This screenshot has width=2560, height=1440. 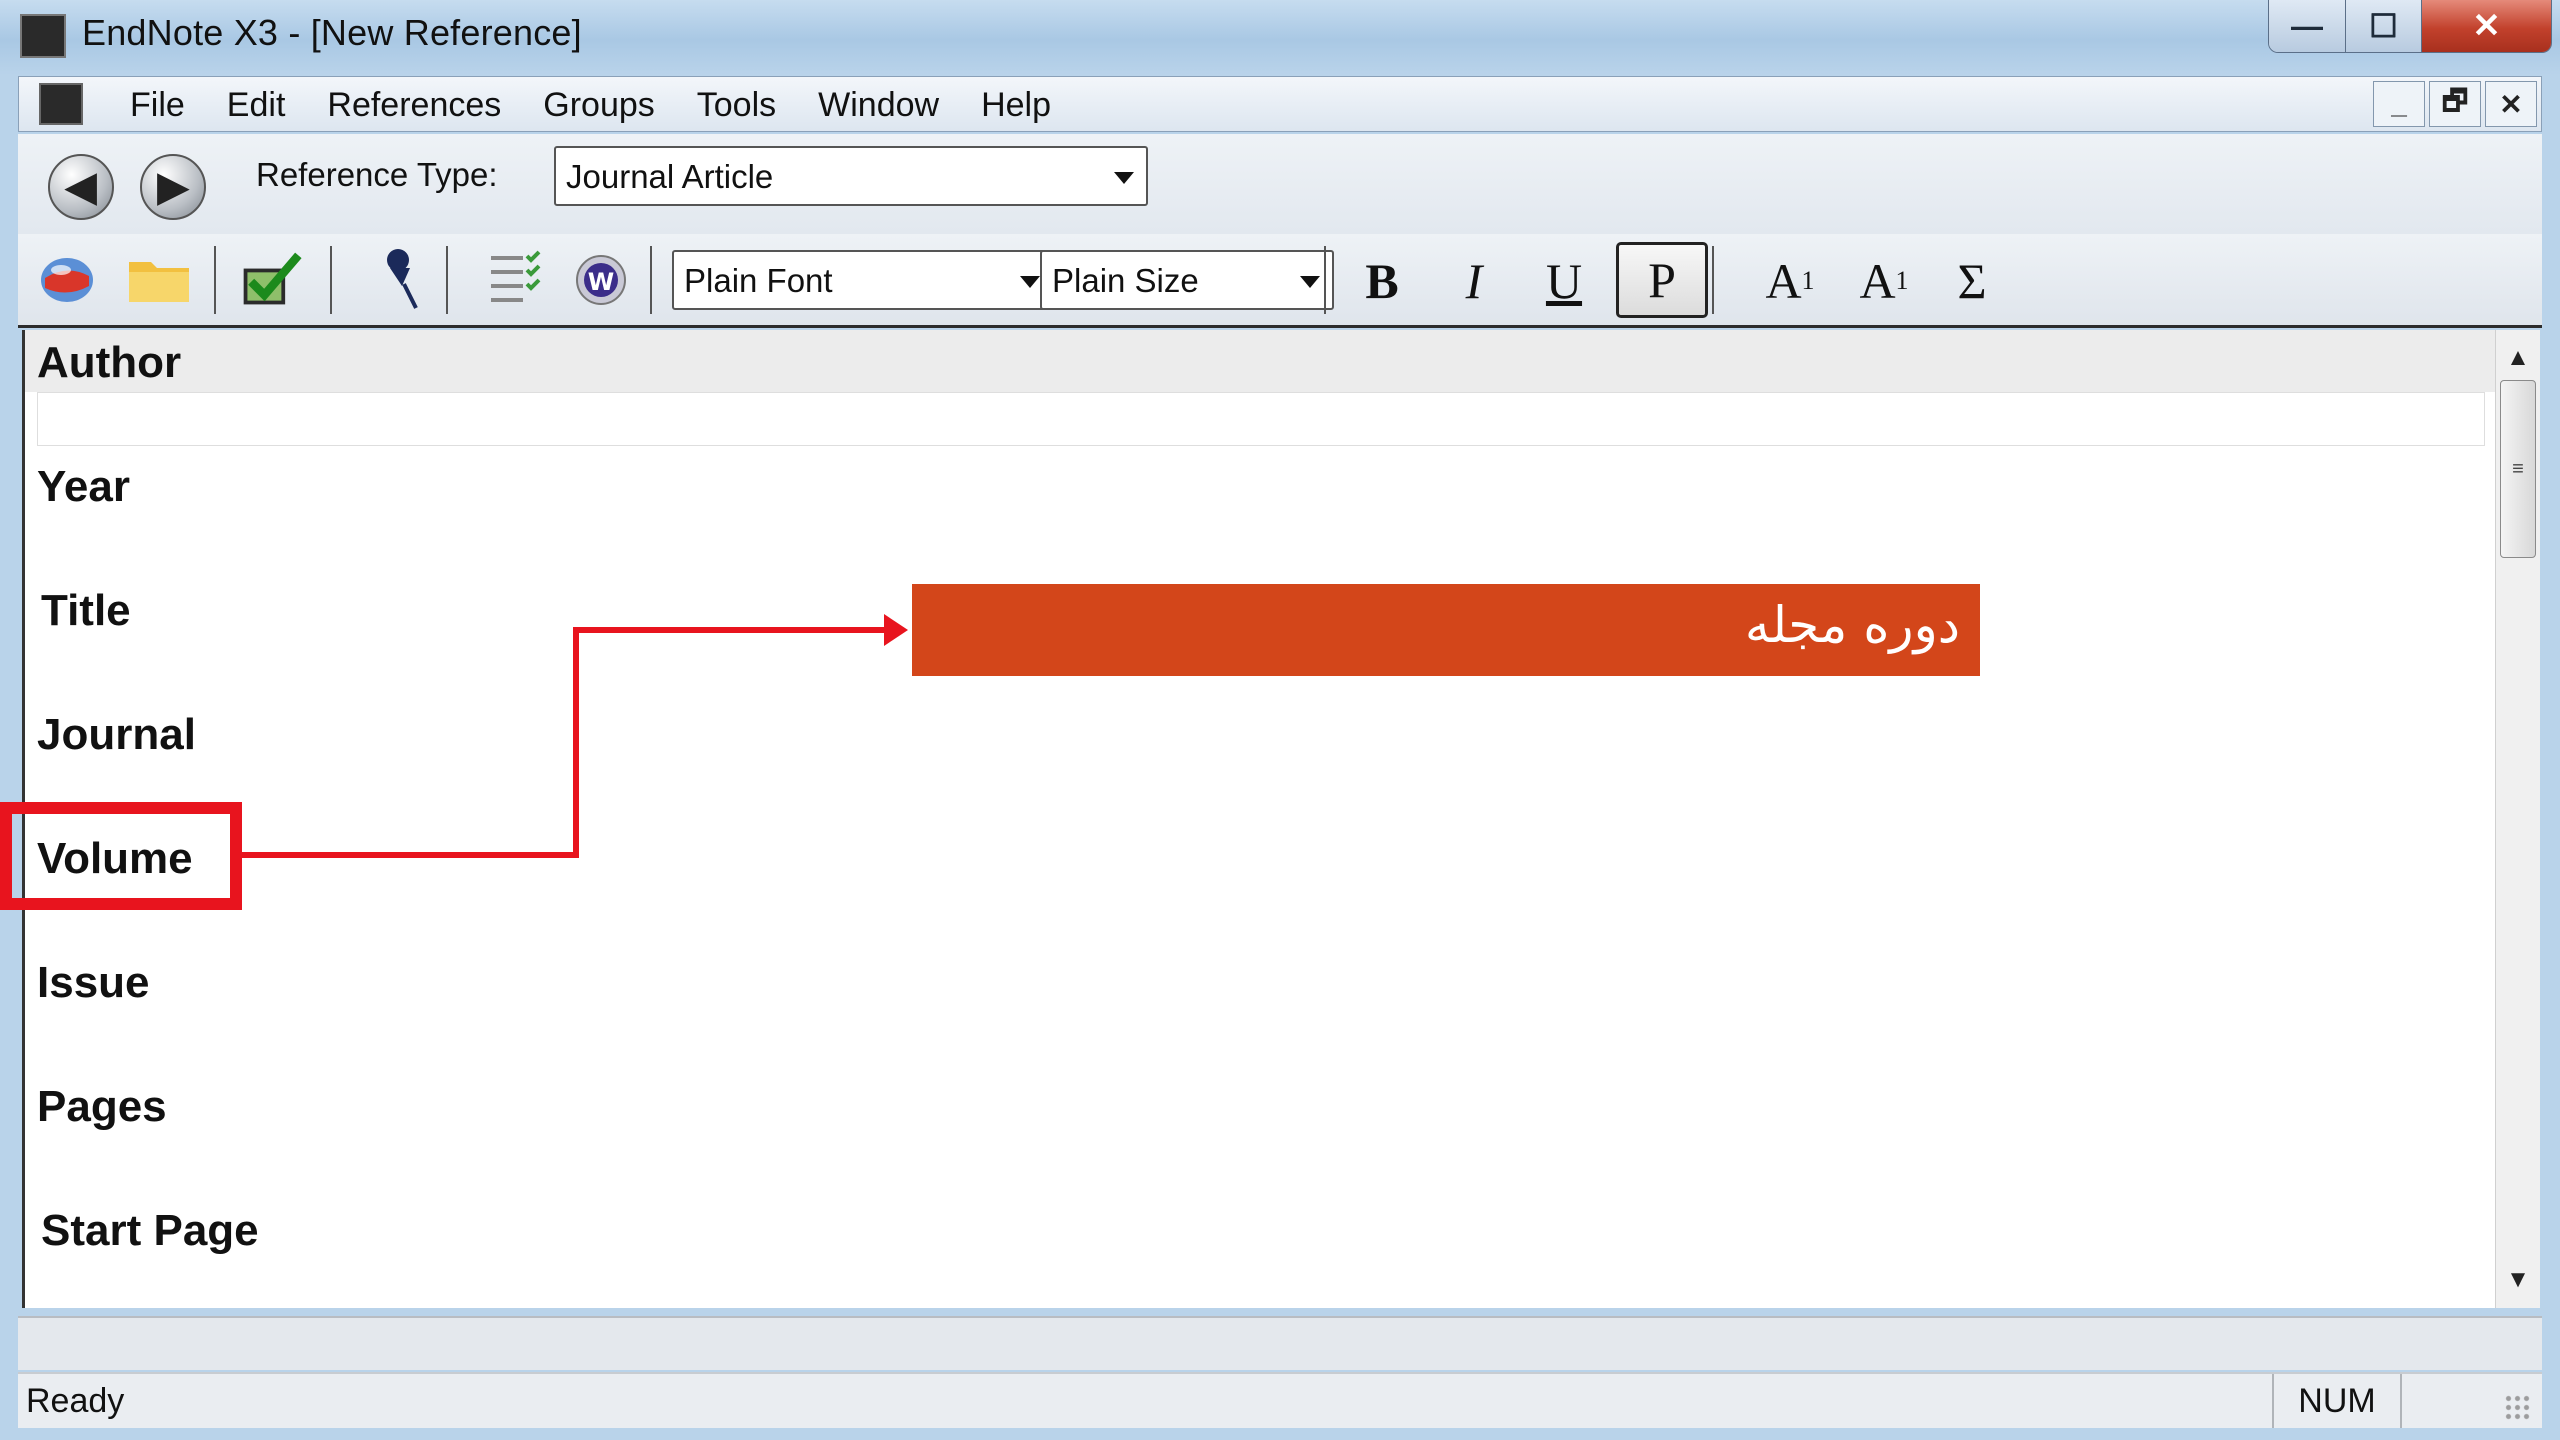 I want to click on superscript-button: A1, so click(x=1790, y=281).